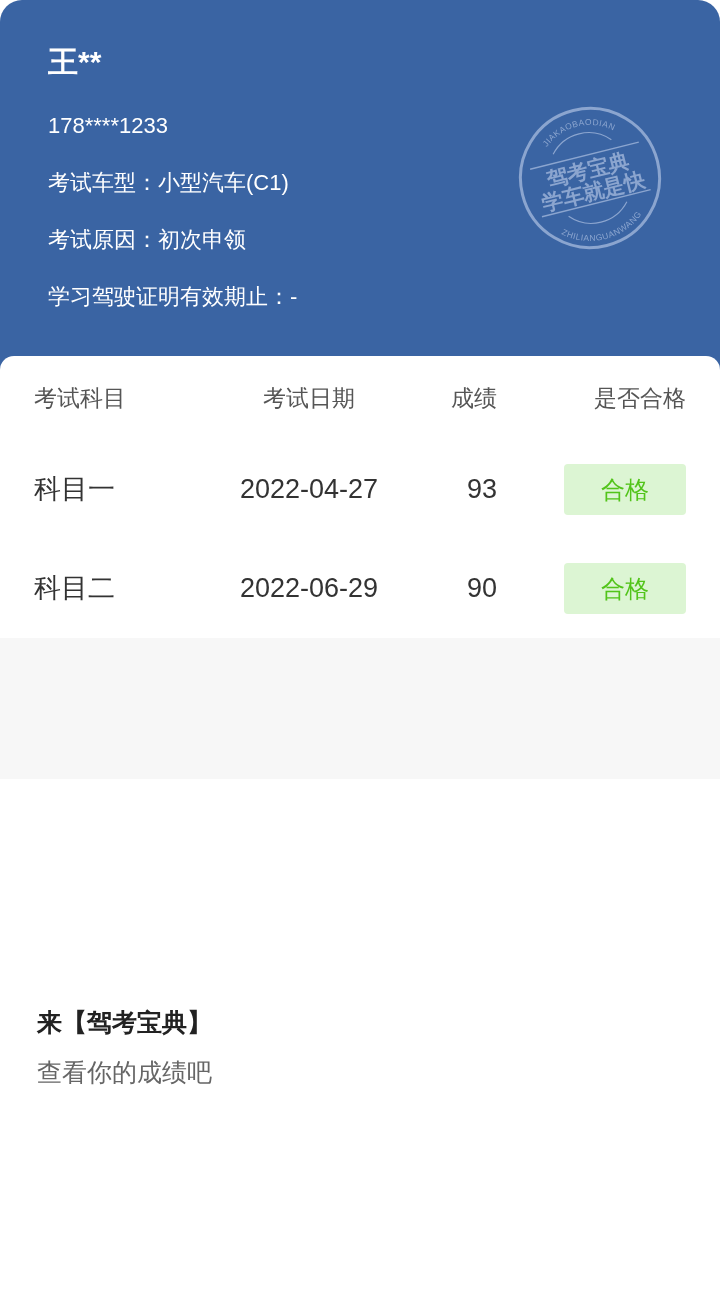 Image resolution: width=720 pixels, height=1315 pixels. Describe the element at coordinates (74, 490) in the screenshot. I see `table-cell-text: 科目一` at that location.